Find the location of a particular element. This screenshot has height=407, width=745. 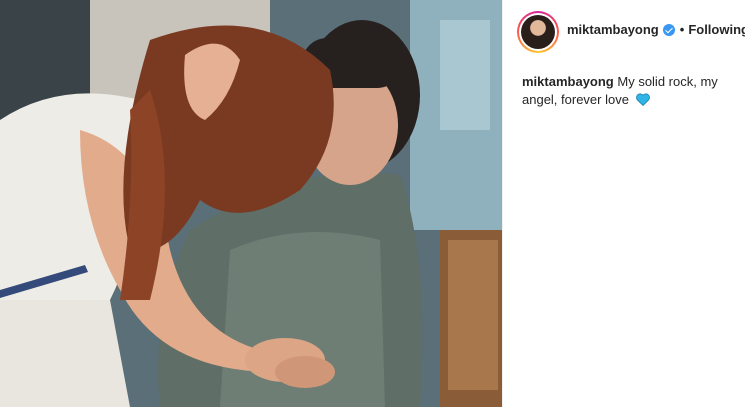

avatar-image is located at coordinates (538, 32).